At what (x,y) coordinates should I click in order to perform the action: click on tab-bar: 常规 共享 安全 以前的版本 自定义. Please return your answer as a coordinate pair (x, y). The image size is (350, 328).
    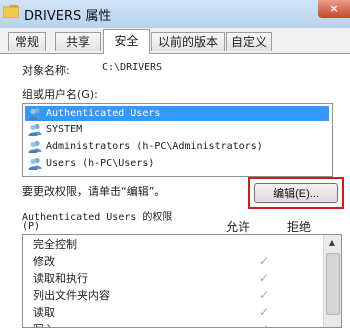
    Looking at the image, I should click on (175, 41).